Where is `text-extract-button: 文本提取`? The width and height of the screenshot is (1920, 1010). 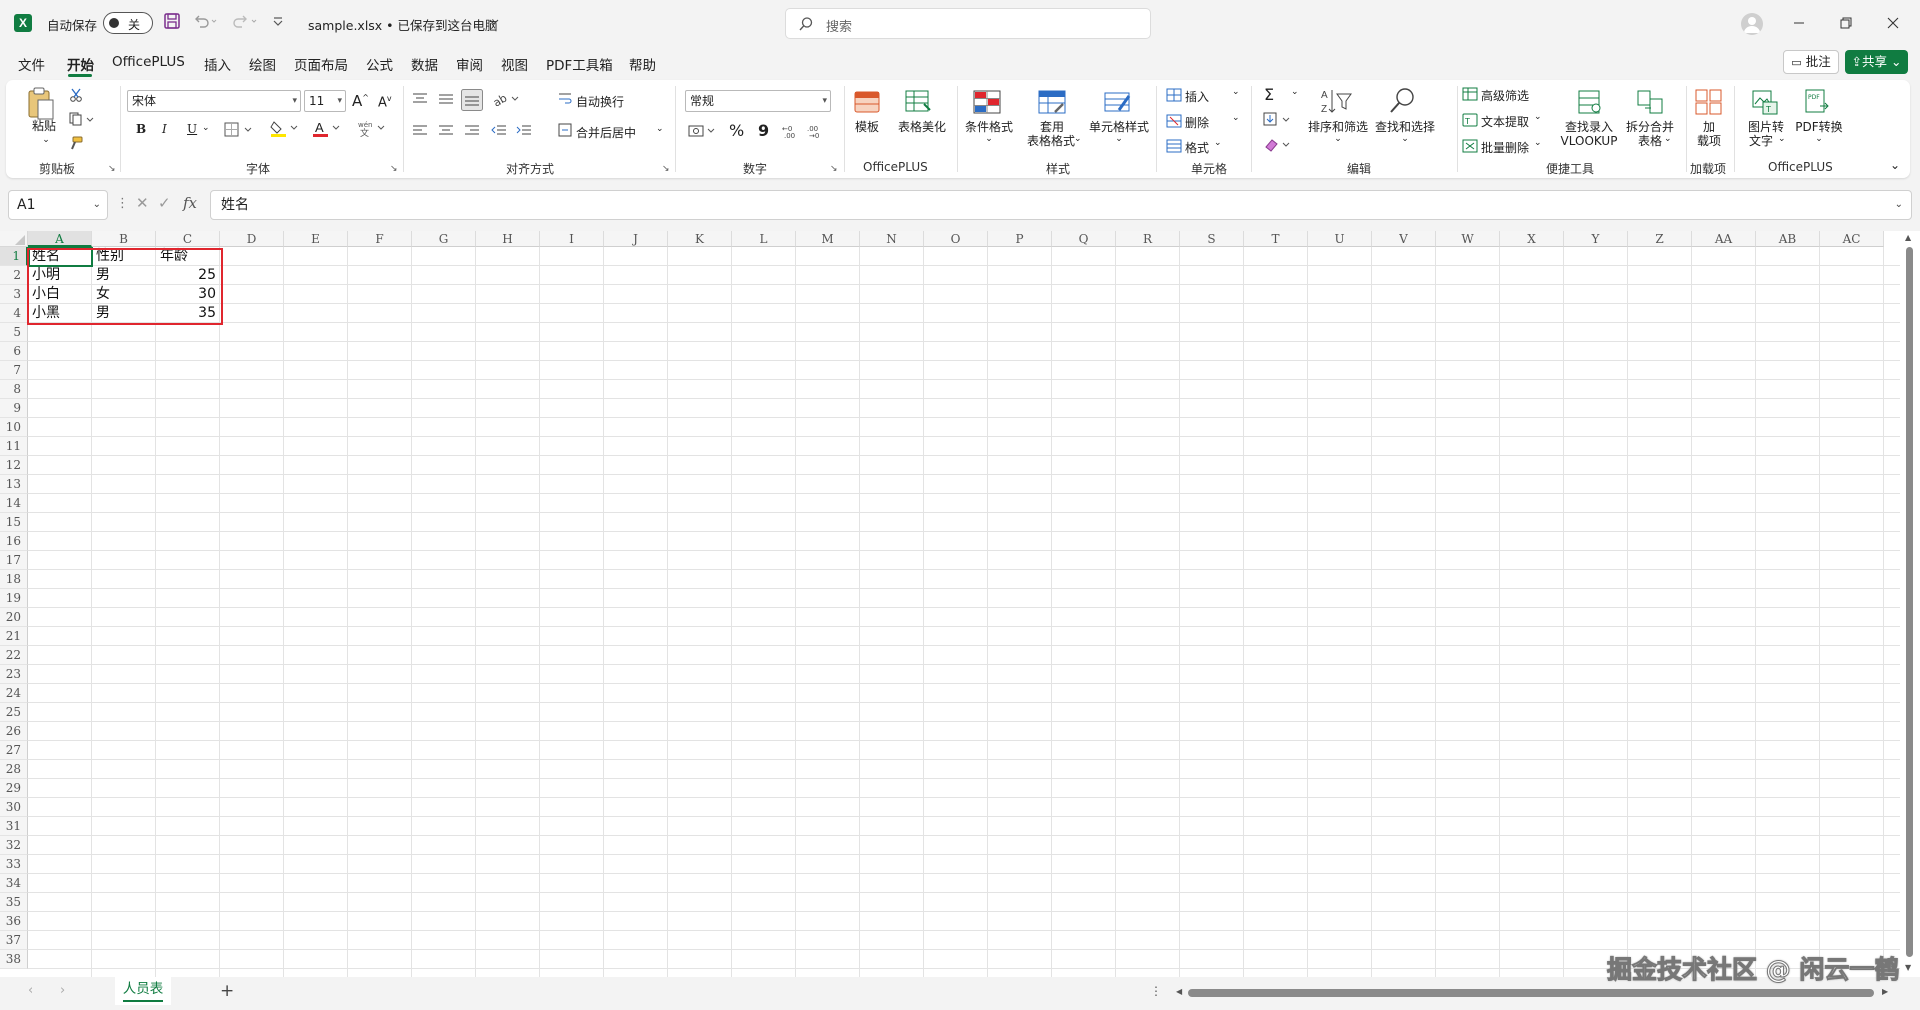
text-extract-button: 文本提取 is located at coordinates (1505, 121).